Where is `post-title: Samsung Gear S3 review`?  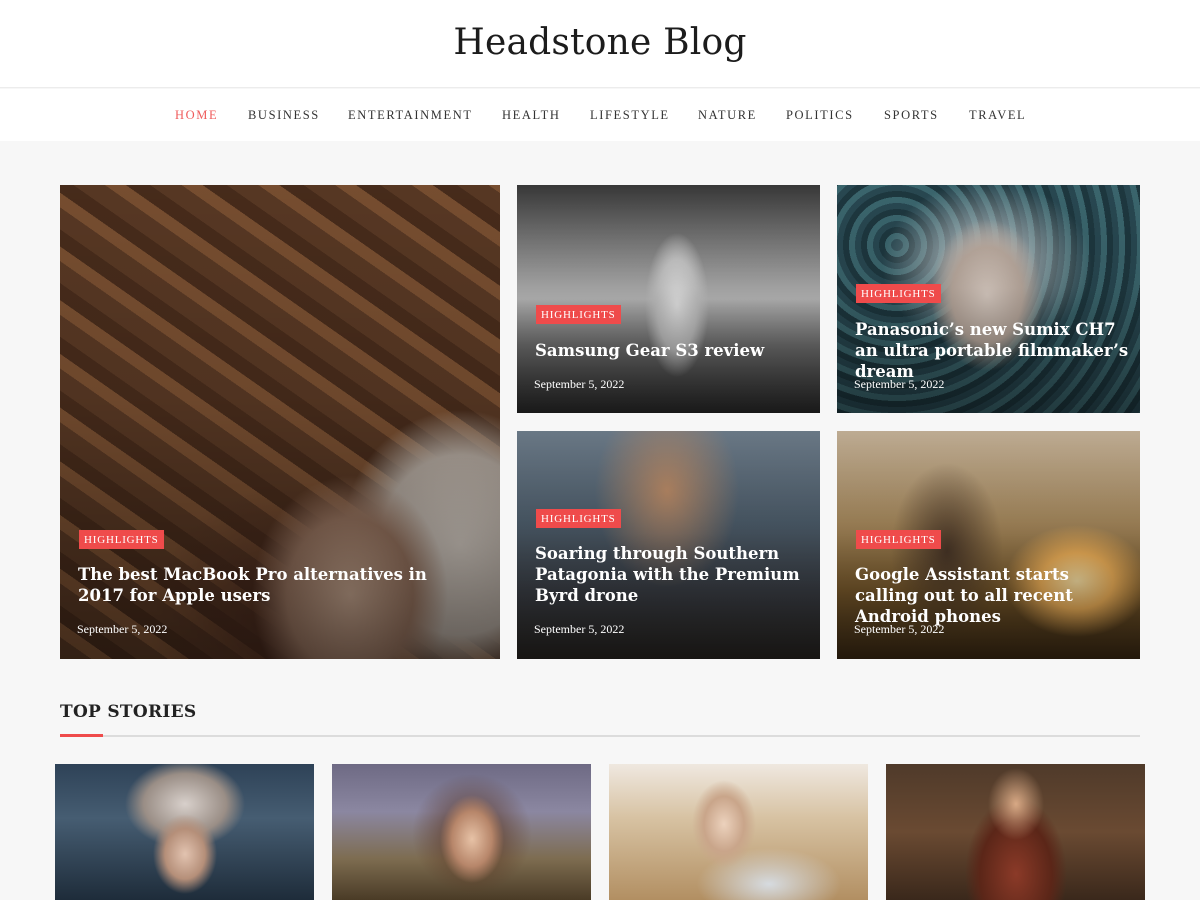
post-title: Samsung Gear S3 review is located at coordinates (670, 350).